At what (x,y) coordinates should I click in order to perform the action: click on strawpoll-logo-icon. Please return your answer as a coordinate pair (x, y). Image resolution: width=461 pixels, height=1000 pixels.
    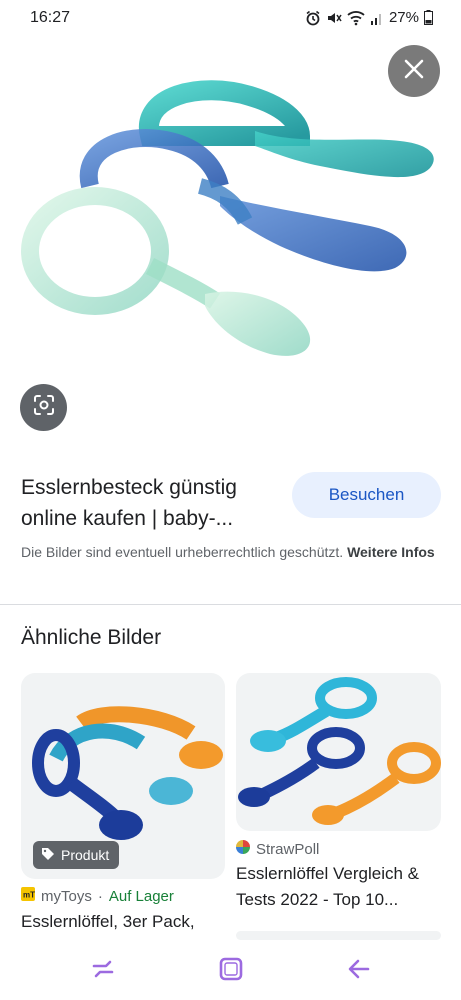
    Looking at the image, I should click on (243, 849).